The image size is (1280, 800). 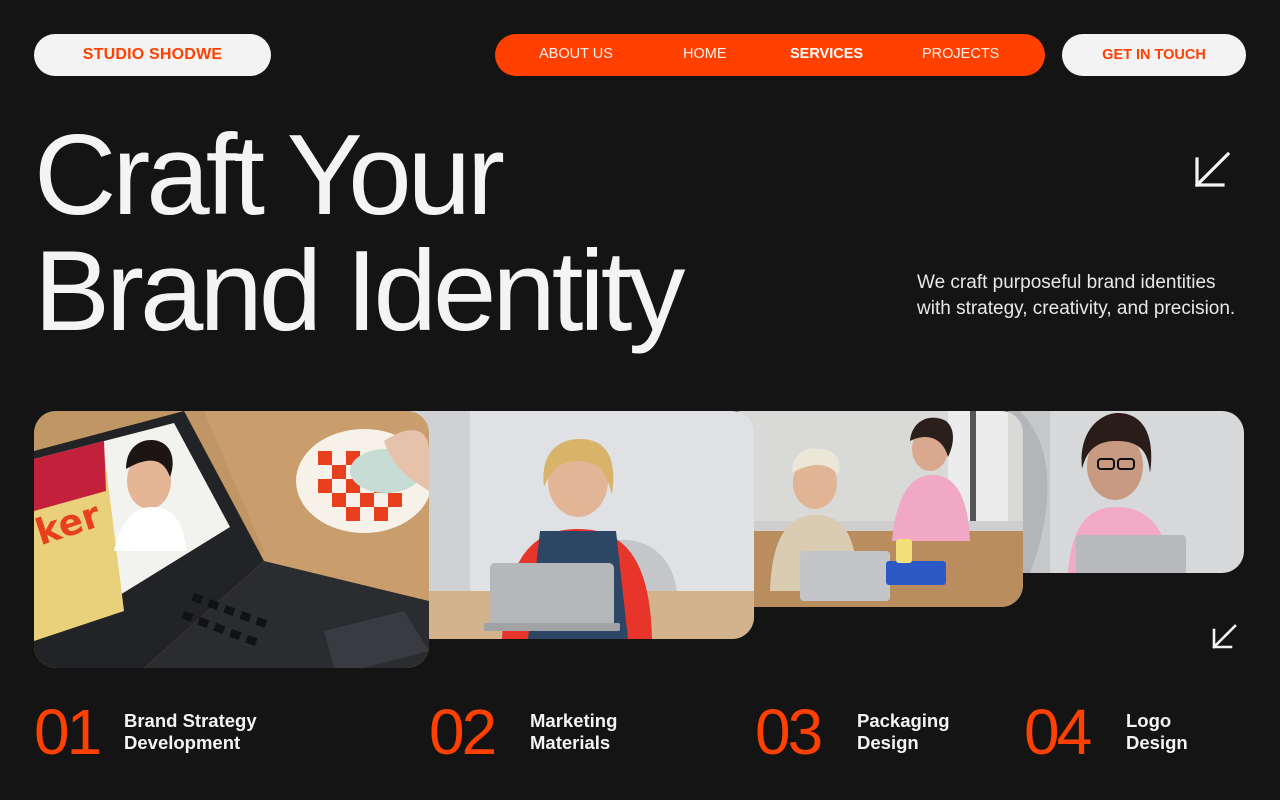 I want to click on service-label-line-2: Materials, so click(x=570, y=742).